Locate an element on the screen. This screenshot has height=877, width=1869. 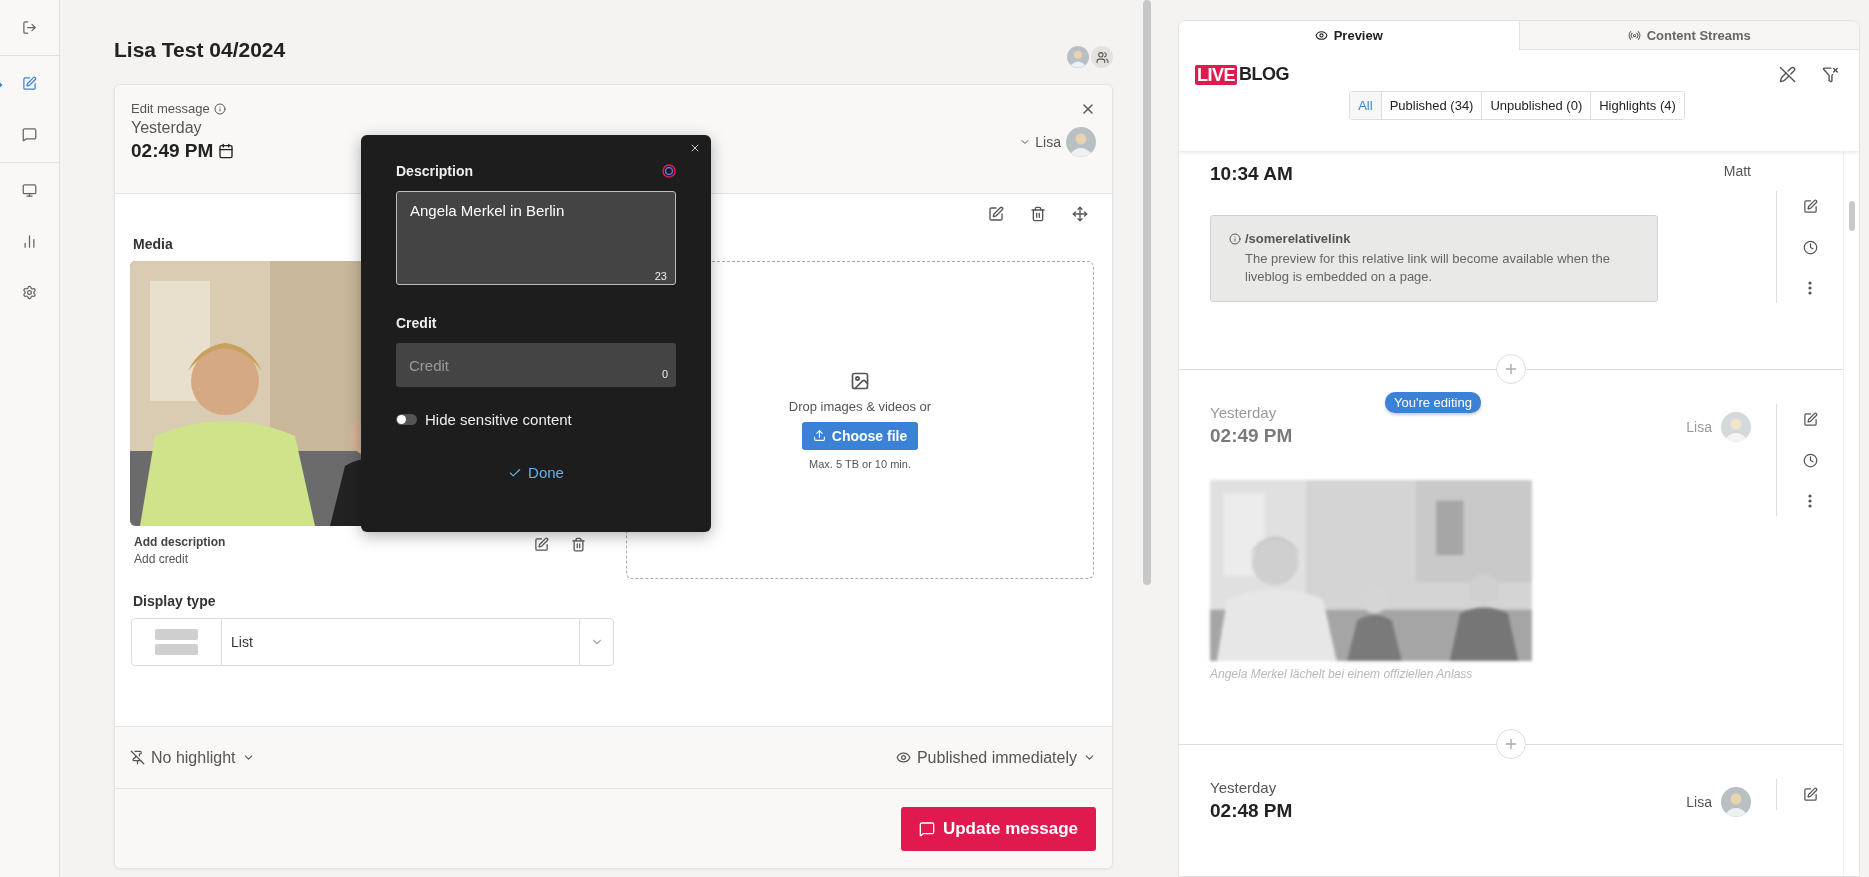
author-dropdown: Lisa is located at coordinates (1040, 142).